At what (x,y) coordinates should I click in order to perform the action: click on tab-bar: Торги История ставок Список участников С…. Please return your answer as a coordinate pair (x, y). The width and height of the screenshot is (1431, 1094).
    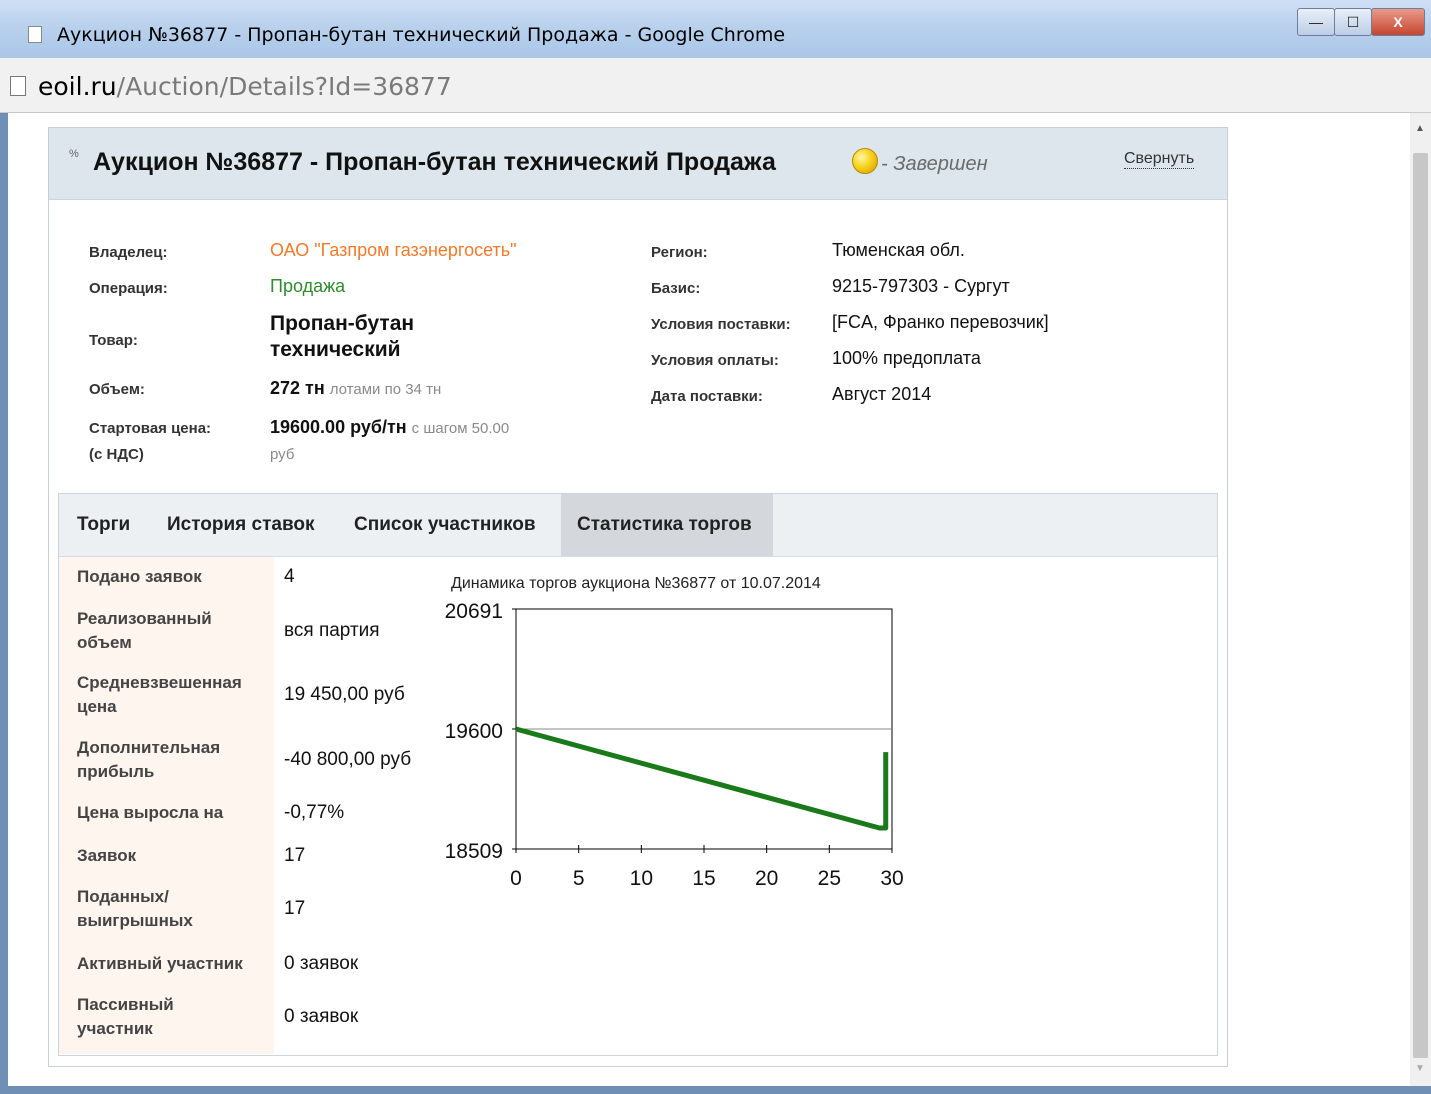
    Looking at the image, I should click on (638, 525).